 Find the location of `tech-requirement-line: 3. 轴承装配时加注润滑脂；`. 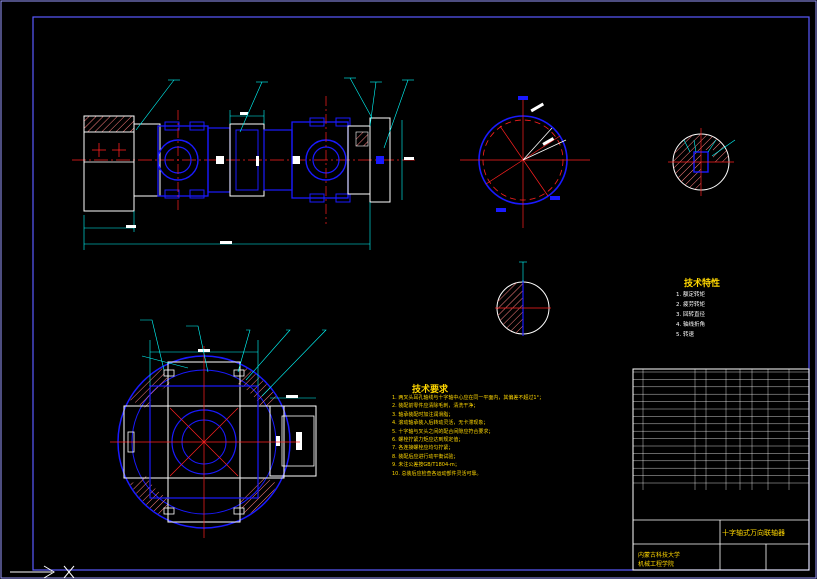

tech-requirement-line: 3. 轴承装配时加注润滑脂； is located at coordinates (423, 414).